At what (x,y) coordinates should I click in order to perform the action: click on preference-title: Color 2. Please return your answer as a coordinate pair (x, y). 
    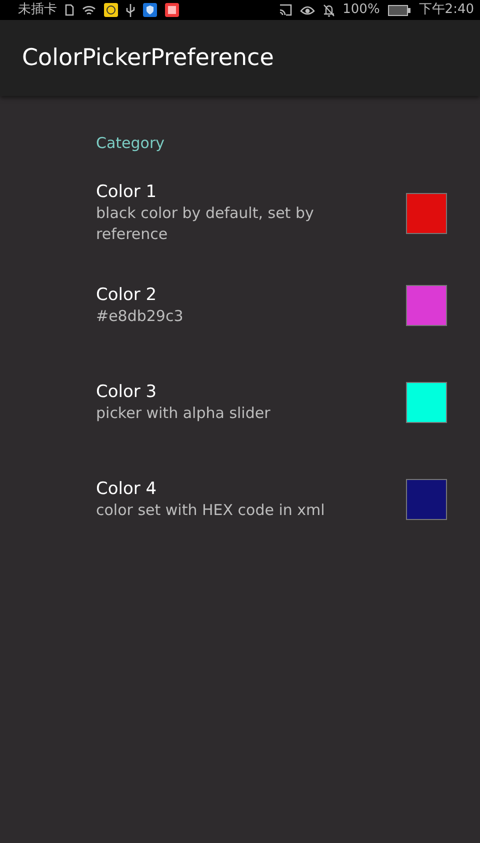
    Looking at the image, I should click on (127, 295).